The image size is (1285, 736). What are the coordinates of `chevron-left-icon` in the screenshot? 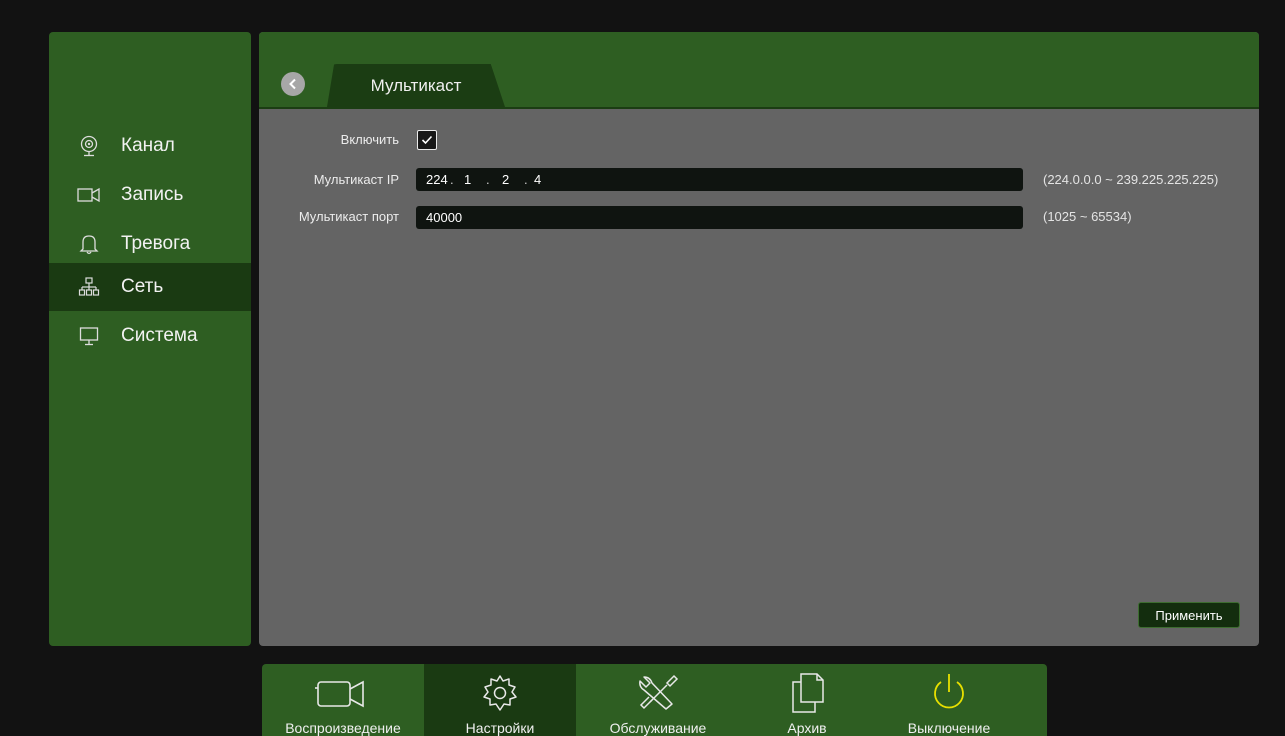 It's located at (293, 84).